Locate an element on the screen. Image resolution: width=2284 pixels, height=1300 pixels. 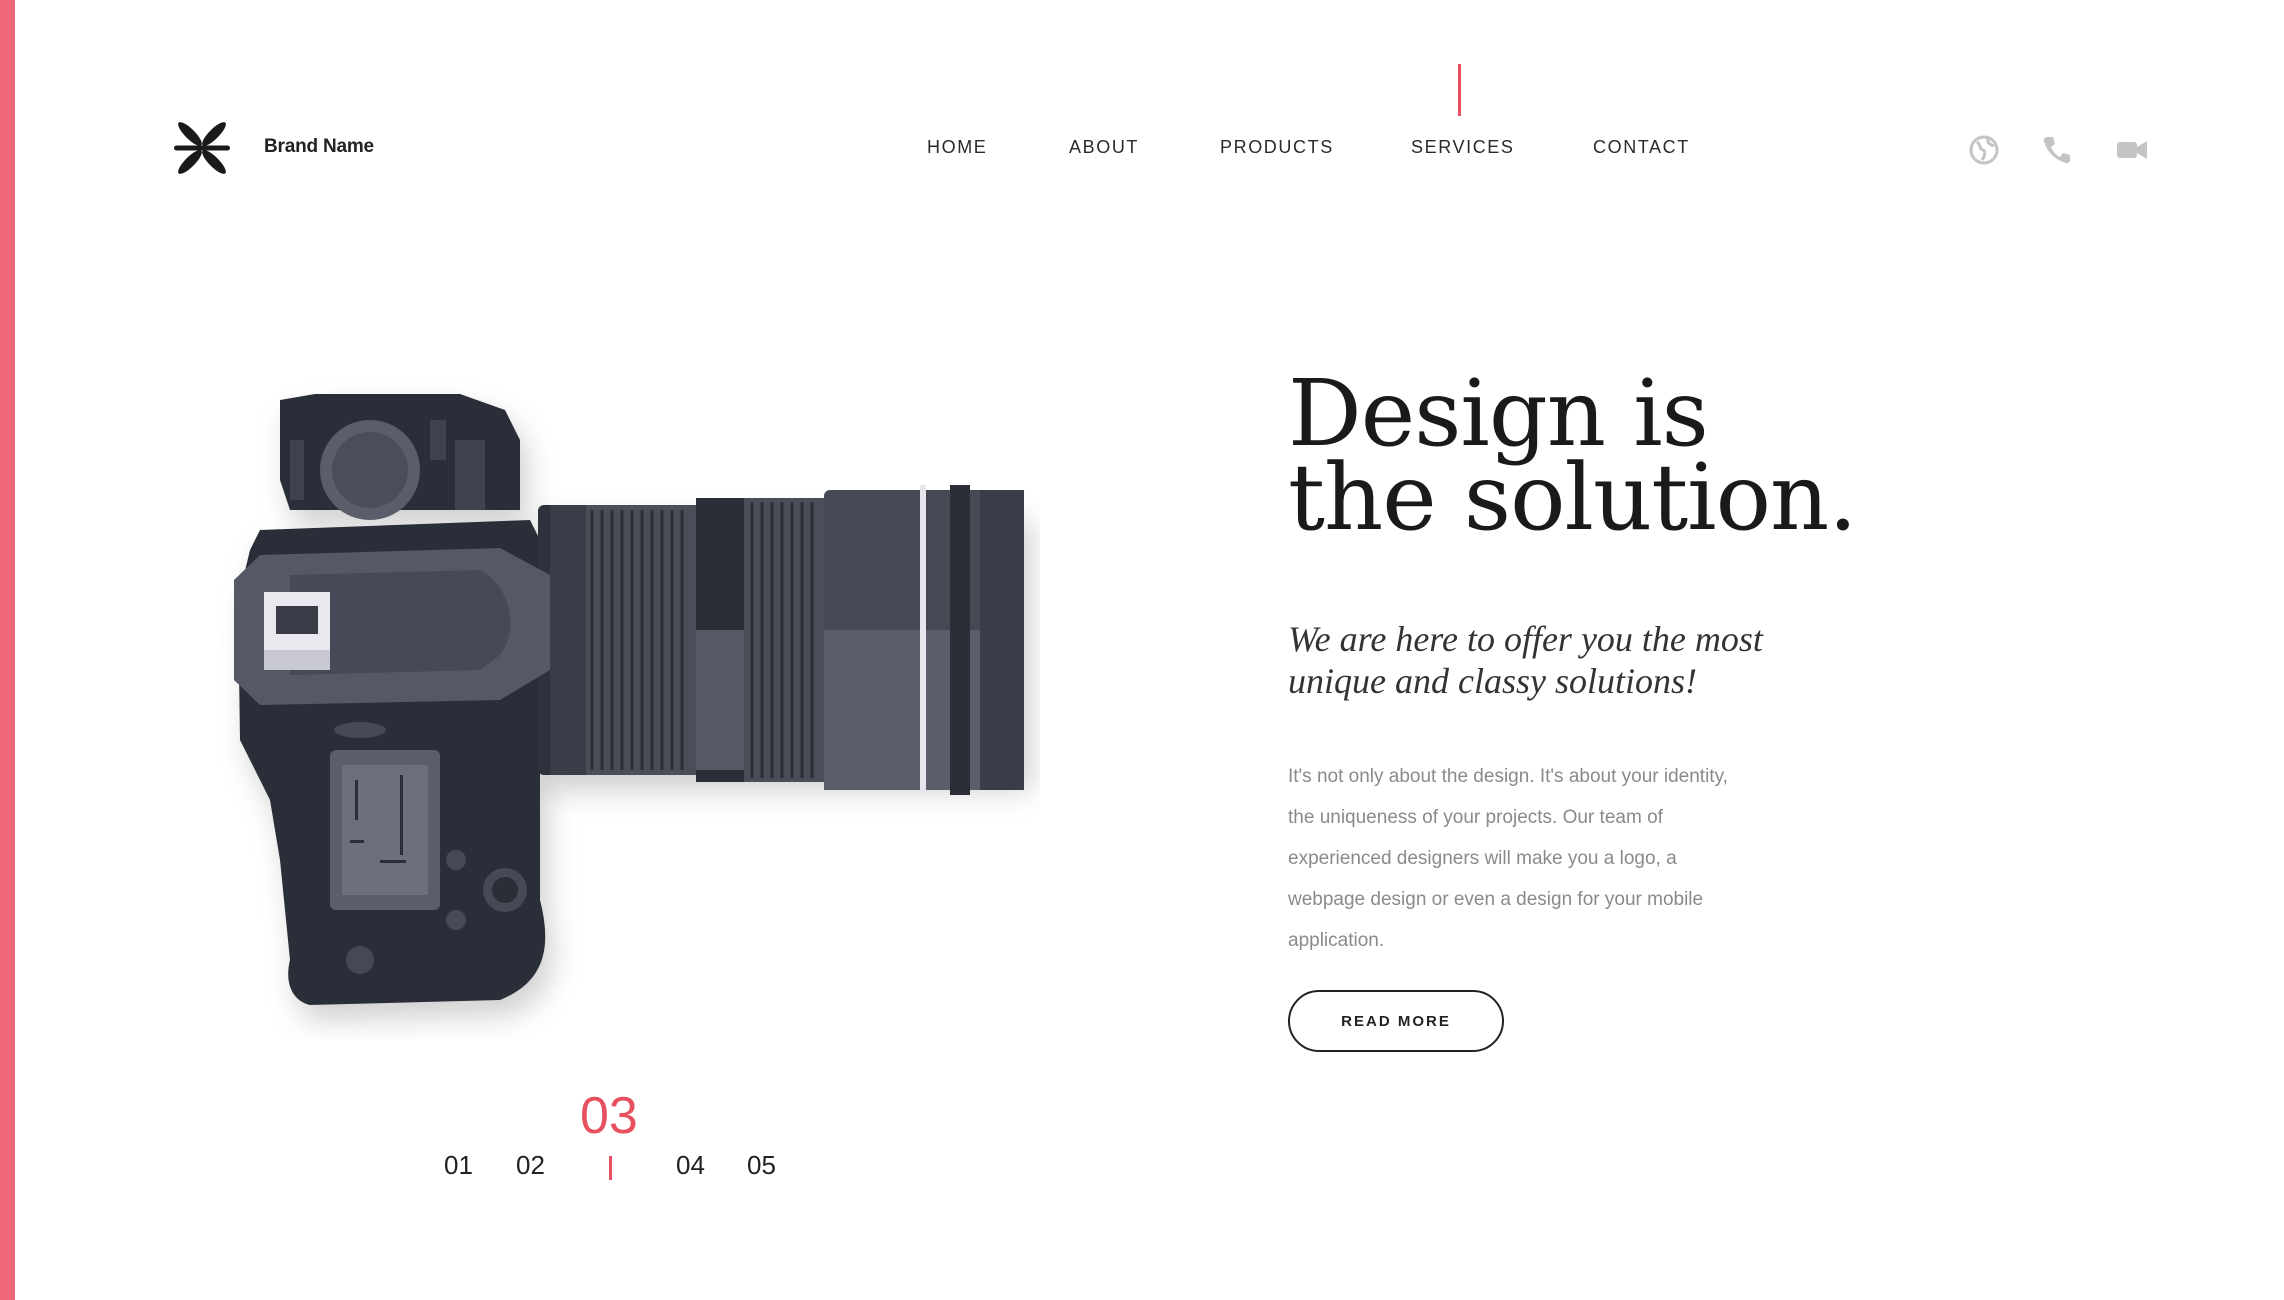
pager-item-02: 02 is located at coordinates (530, 1165).